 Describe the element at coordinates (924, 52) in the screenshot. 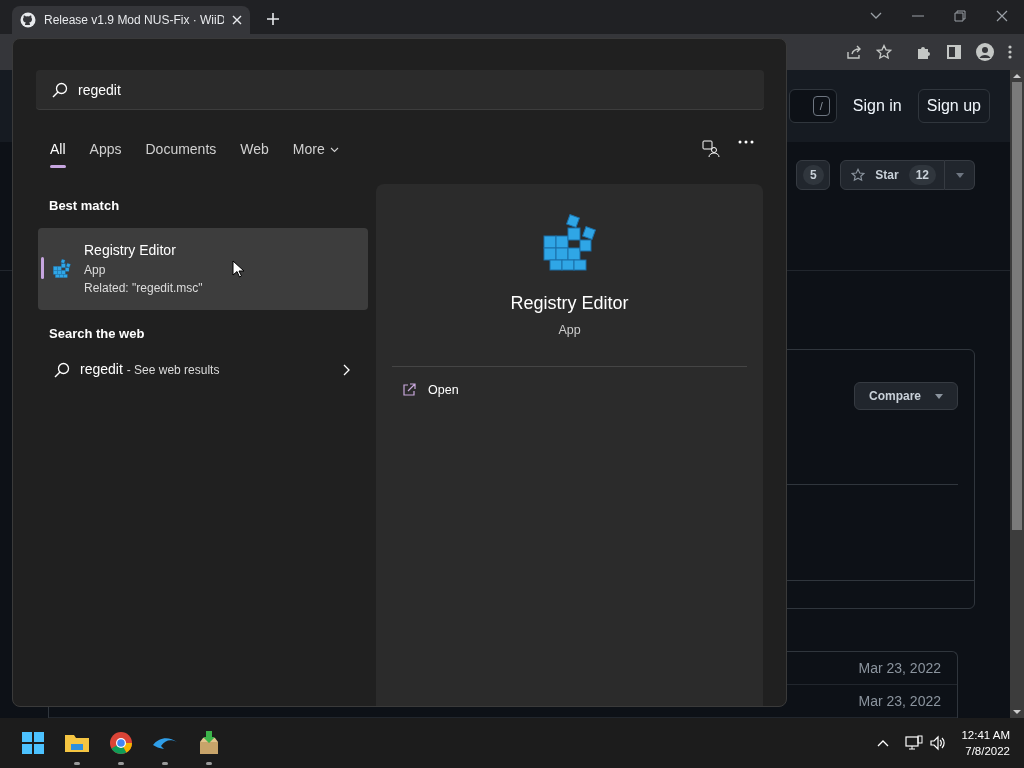

I see `puzzle-icon` at that location.